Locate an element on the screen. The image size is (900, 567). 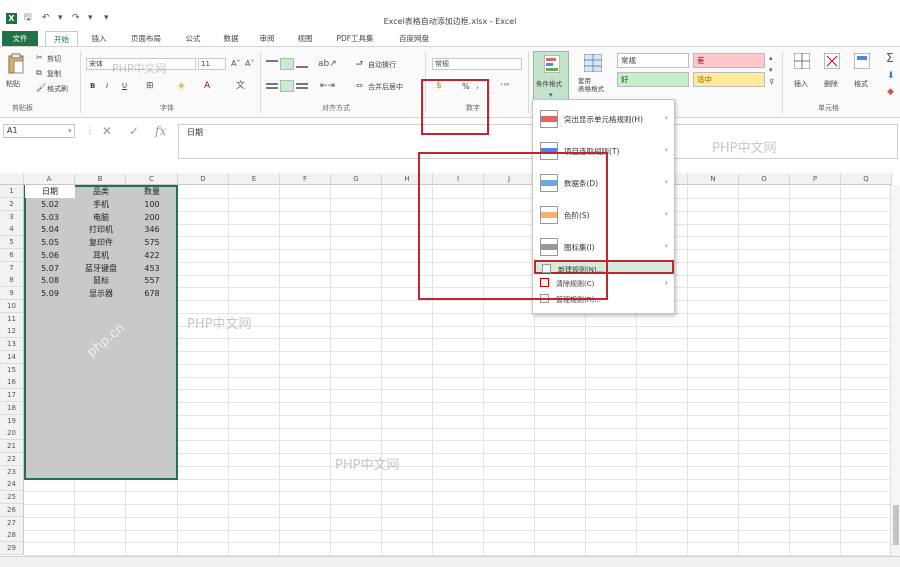
row-header-24: 24 is located at coordinates (12, 484).